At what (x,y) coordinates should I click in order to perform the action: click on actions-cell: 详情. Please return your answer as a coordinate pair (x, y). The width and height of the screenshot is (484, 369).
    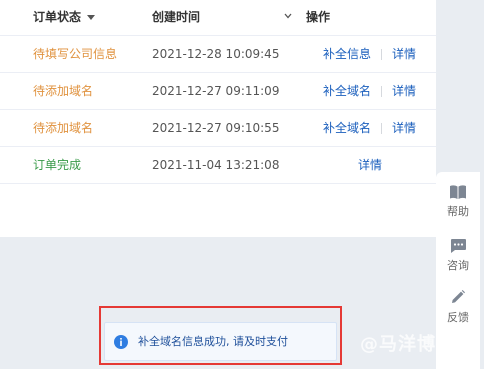
    Looking at the image, I should click on (368, 165).